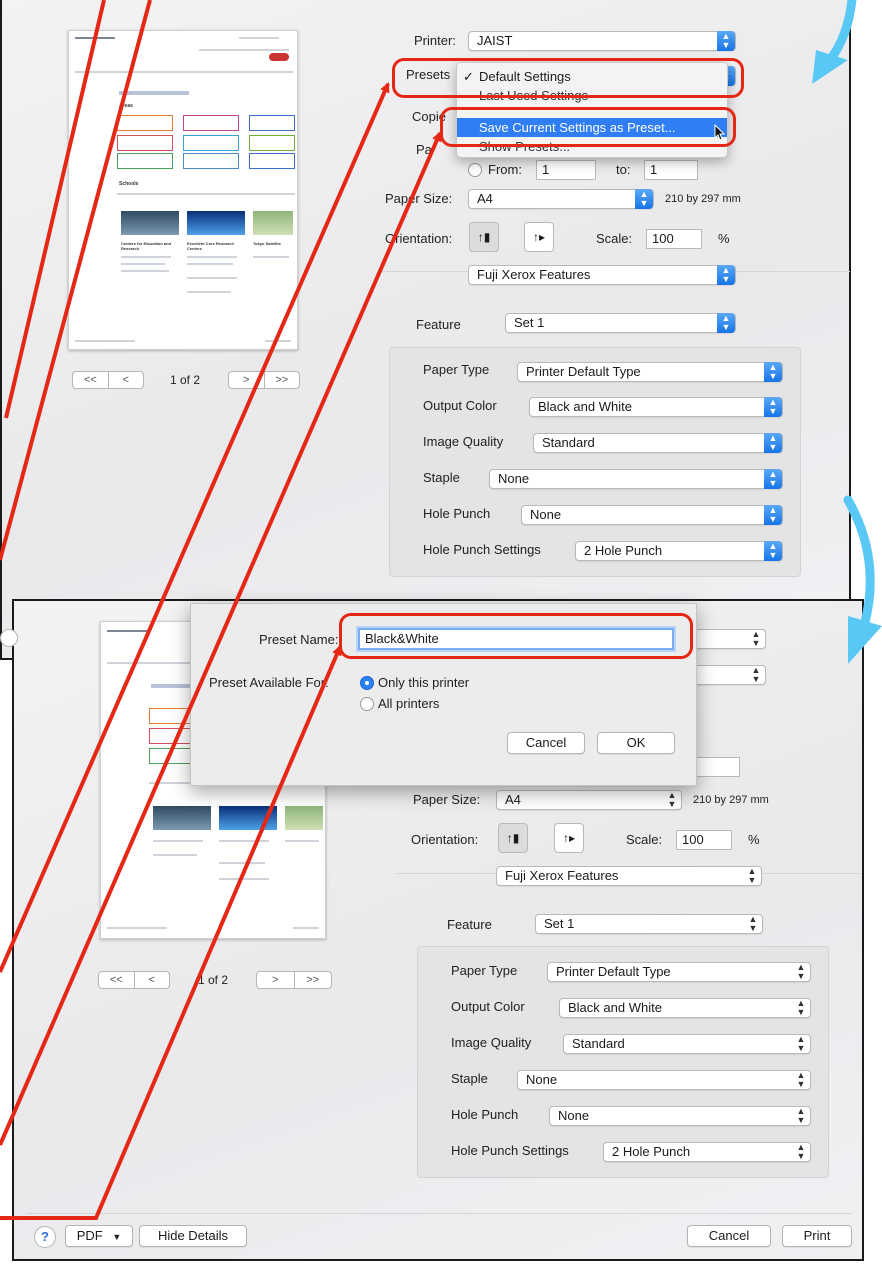  I want to click on blue-arrow-top-head, so click(830, 67).